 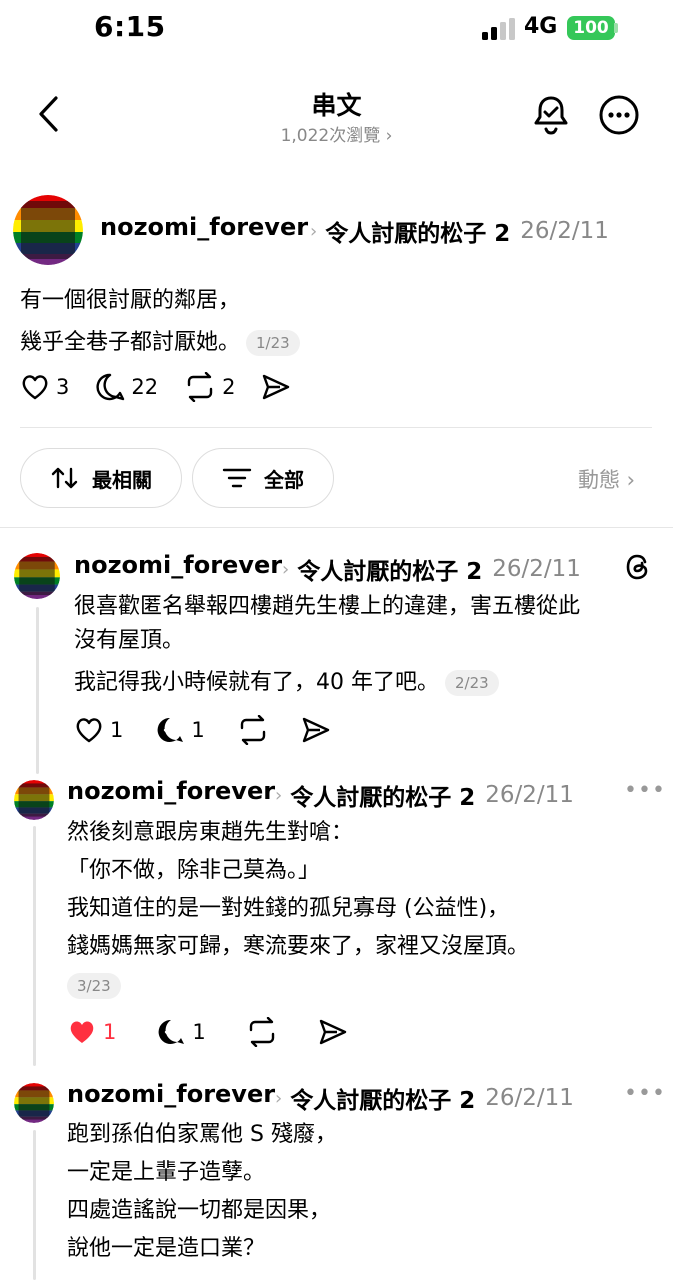 What do you see at coordinates (166, 1248) in the screenshot?
I see `reply-line: 說他一定是造口業？` at bounding box center [166, 1248].